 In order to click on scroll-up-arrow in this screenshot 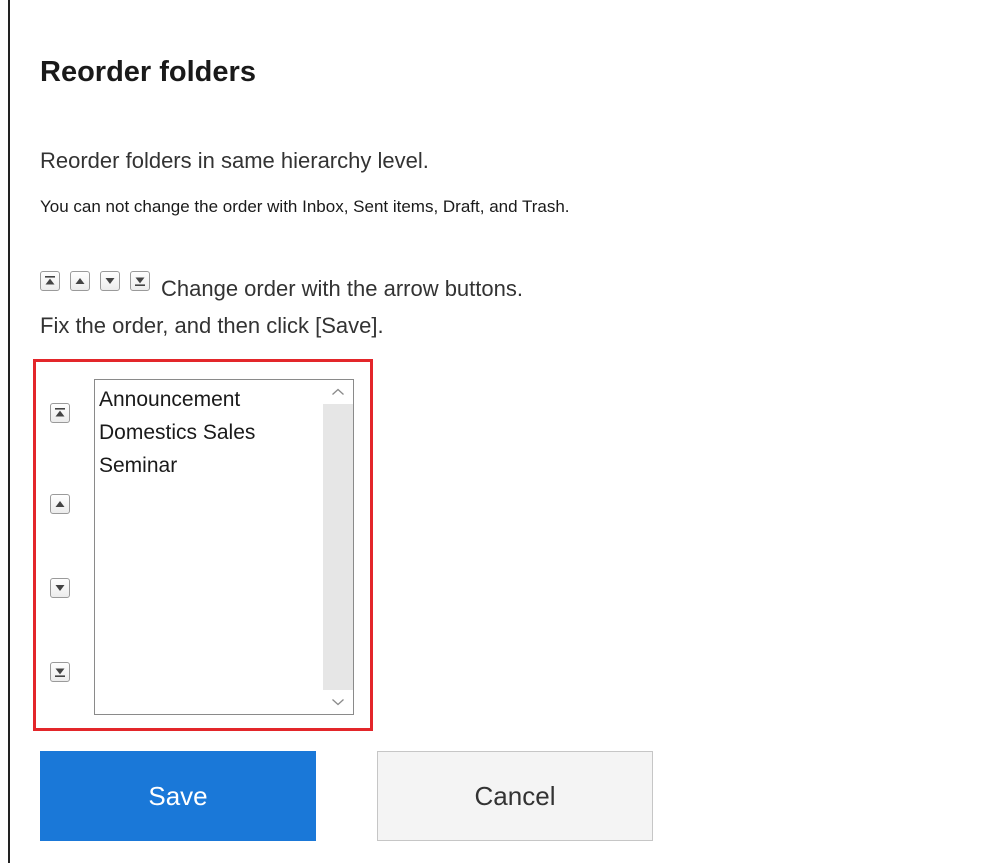, I will do `click(338, 392)`.